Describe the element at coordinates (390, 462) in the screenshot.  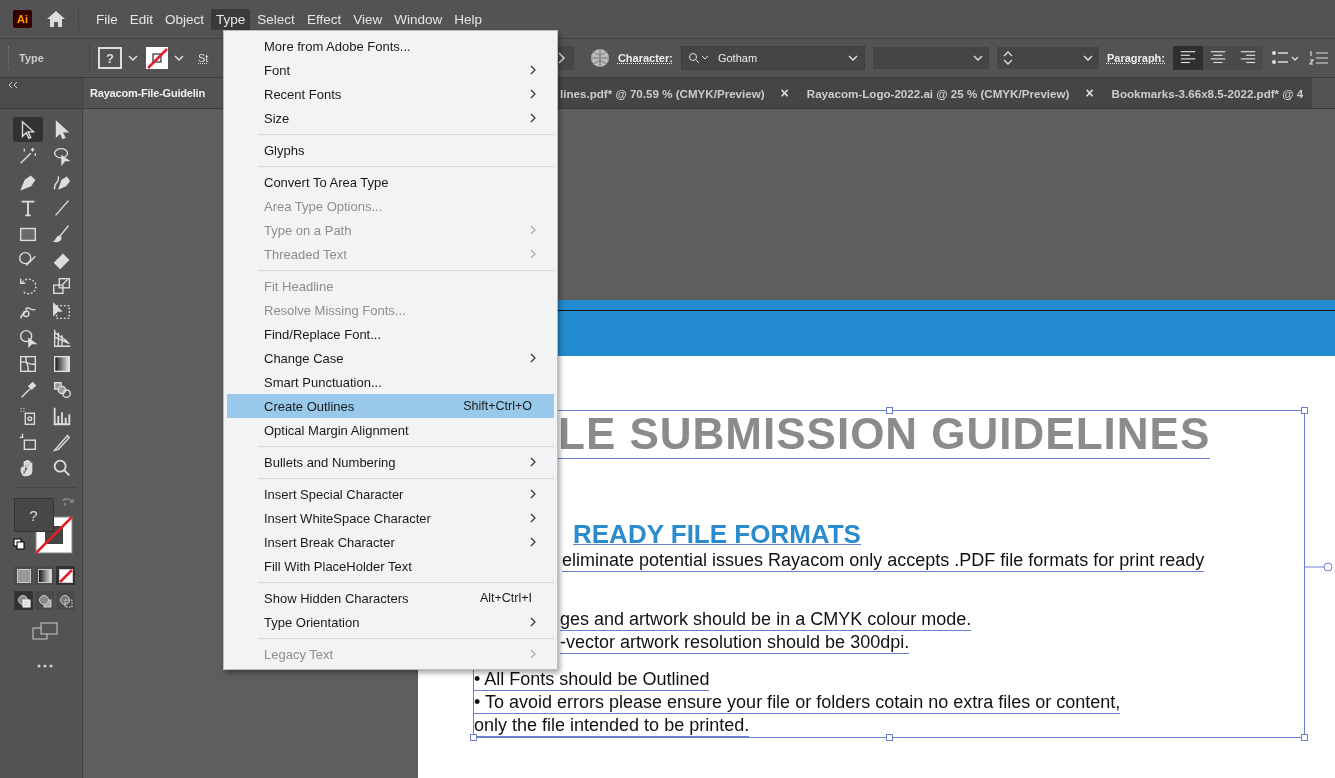
I see `menu-item: Bullets and Numbering` at that location.